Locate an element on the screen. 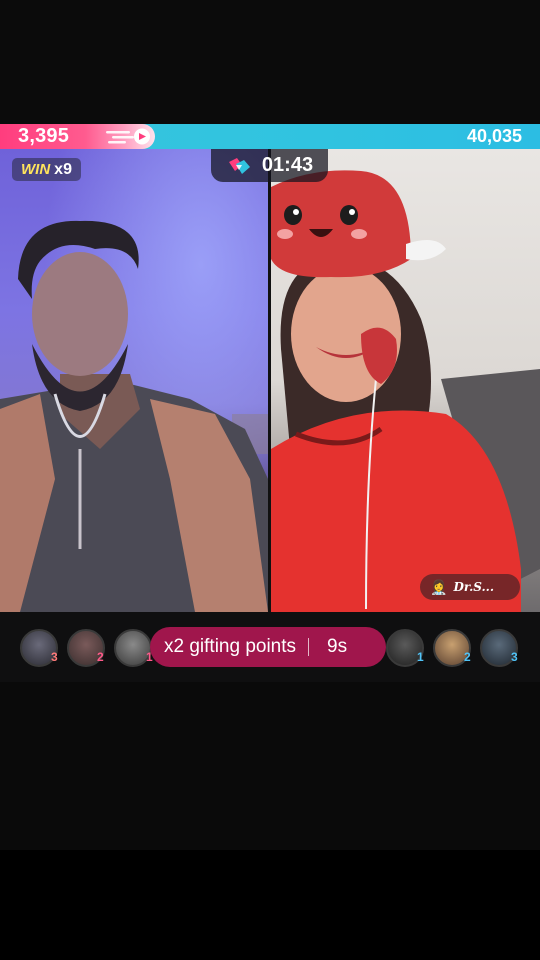 The image size is (540, 960). battle-timer: 01:43 is located at coordinates (269, 165).